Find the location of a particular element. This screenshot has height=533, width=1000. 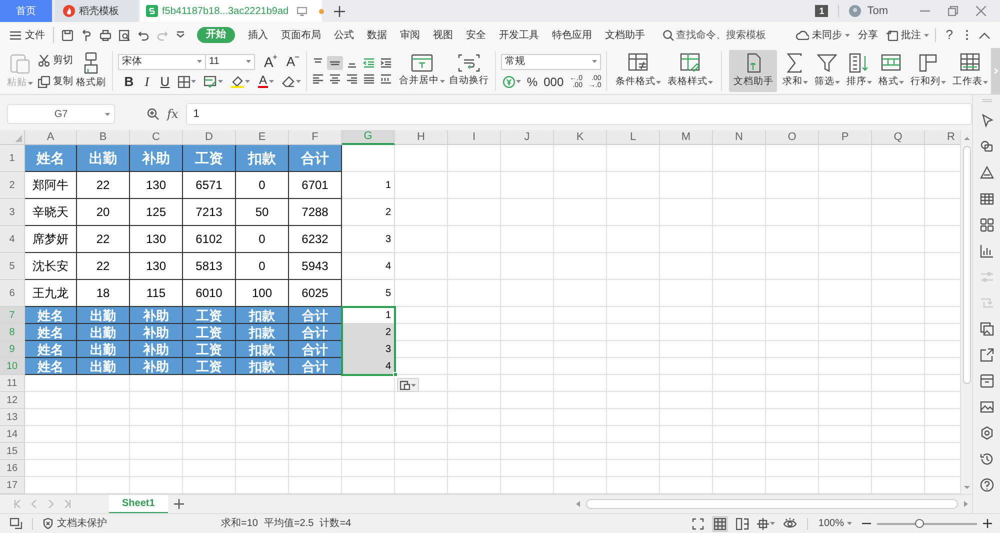

column-header: O is located at coordinates (792, 137).